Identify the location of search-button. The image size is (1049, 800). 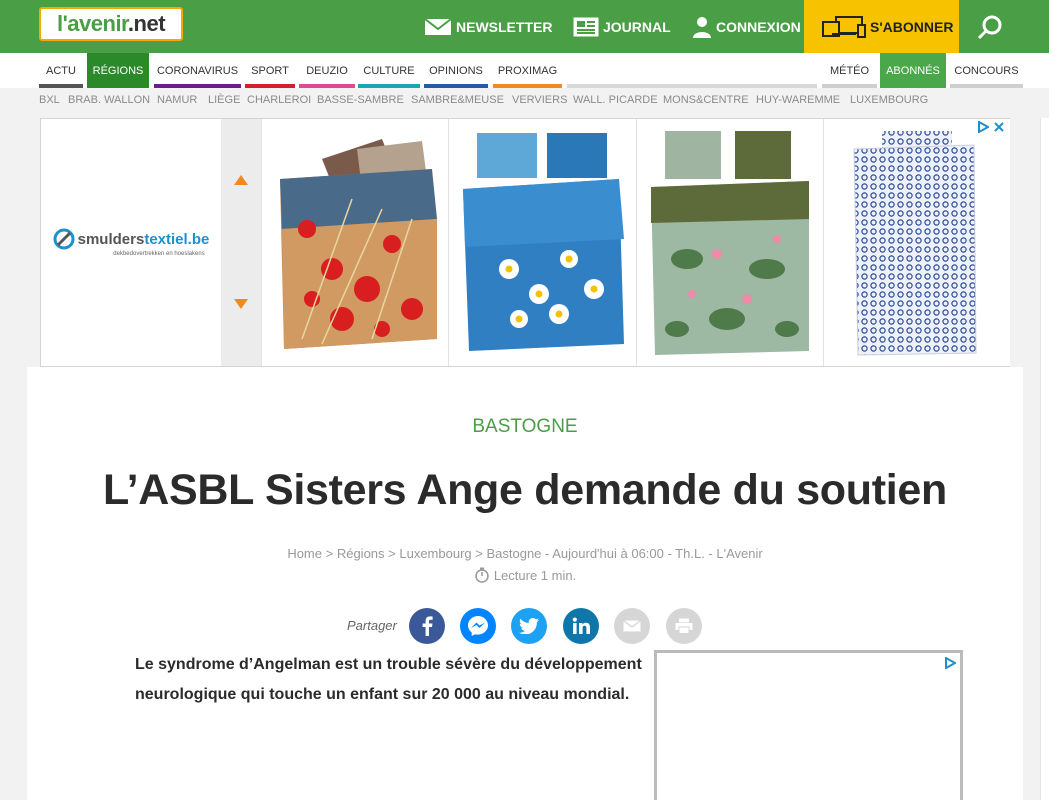
(990, 27).